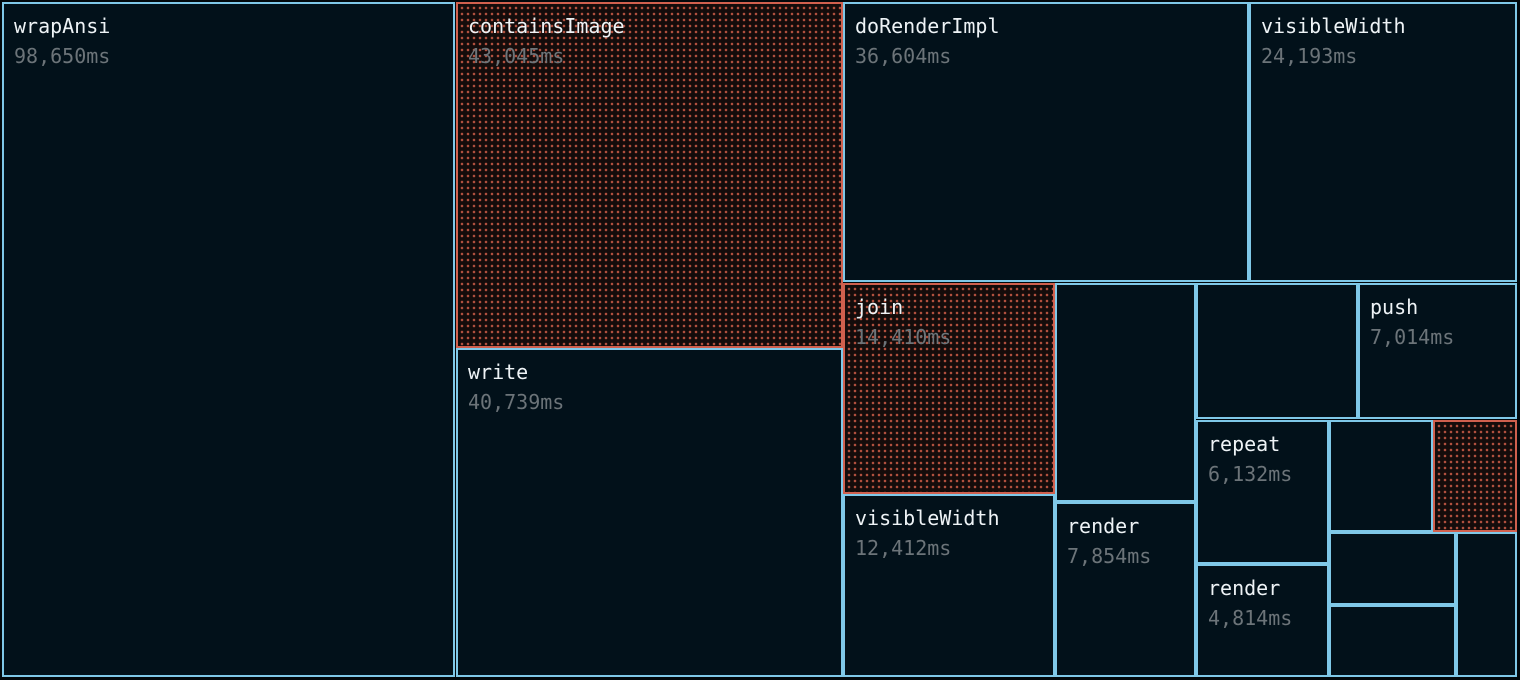  What do you see at coordinates (1309, 56) in the screenshot?
I see `cell-value-label: 24,193ms` at bounding box center [1309, 56].